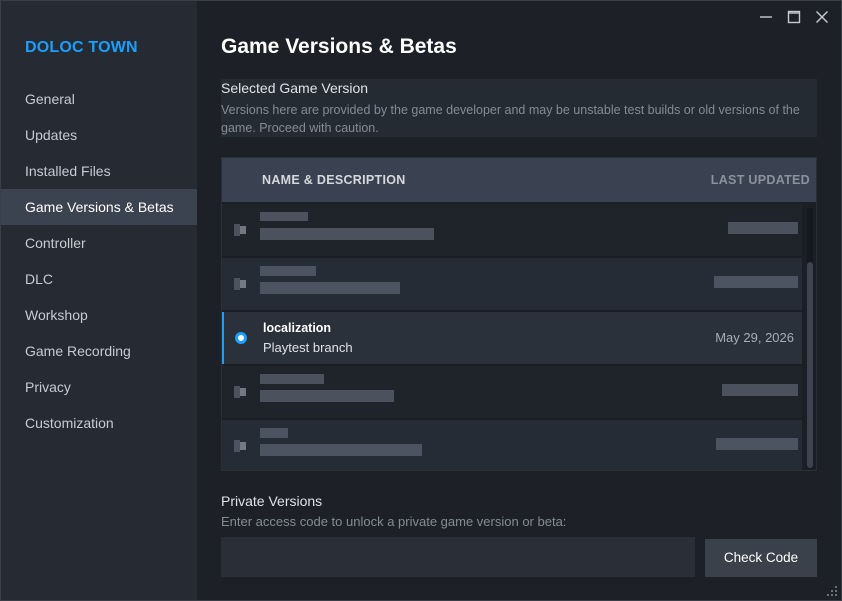  What do you see at coordinates (458, 557) in the screenshot?
I see `access-code-input` at bounding box center [458, 557].